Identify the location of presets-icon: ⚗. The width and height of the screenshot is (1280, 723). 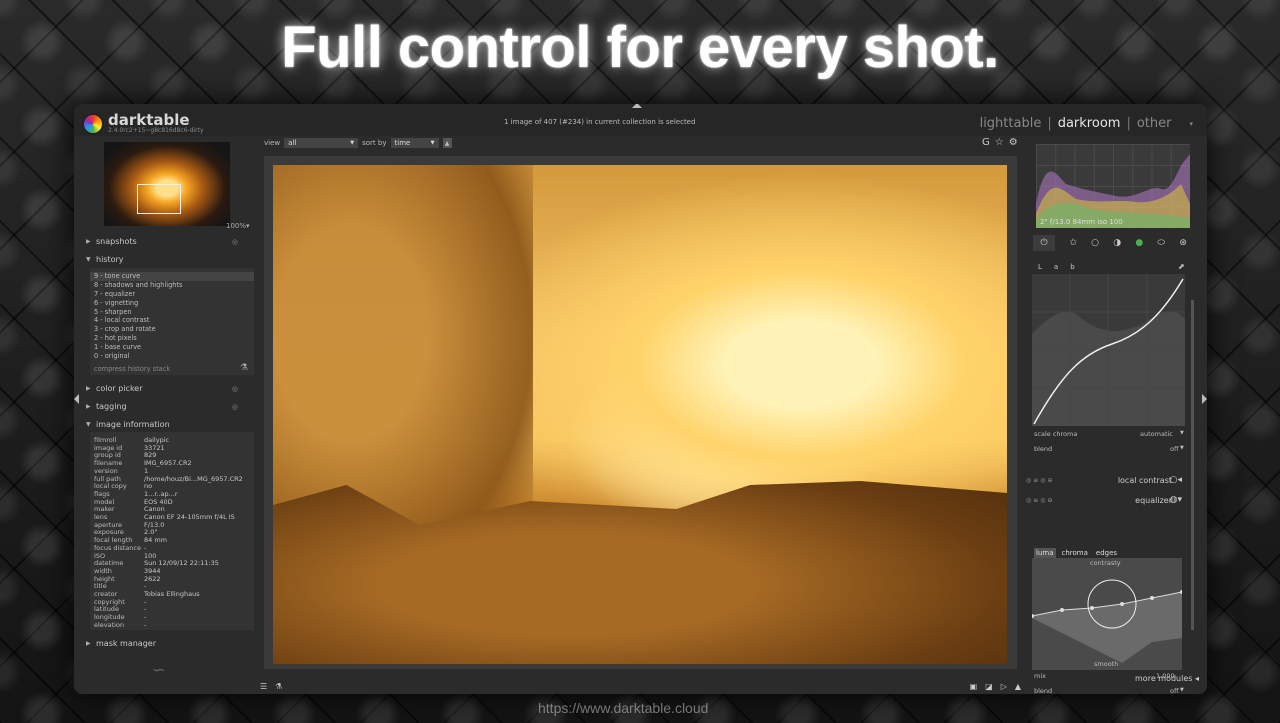
(278, 686).